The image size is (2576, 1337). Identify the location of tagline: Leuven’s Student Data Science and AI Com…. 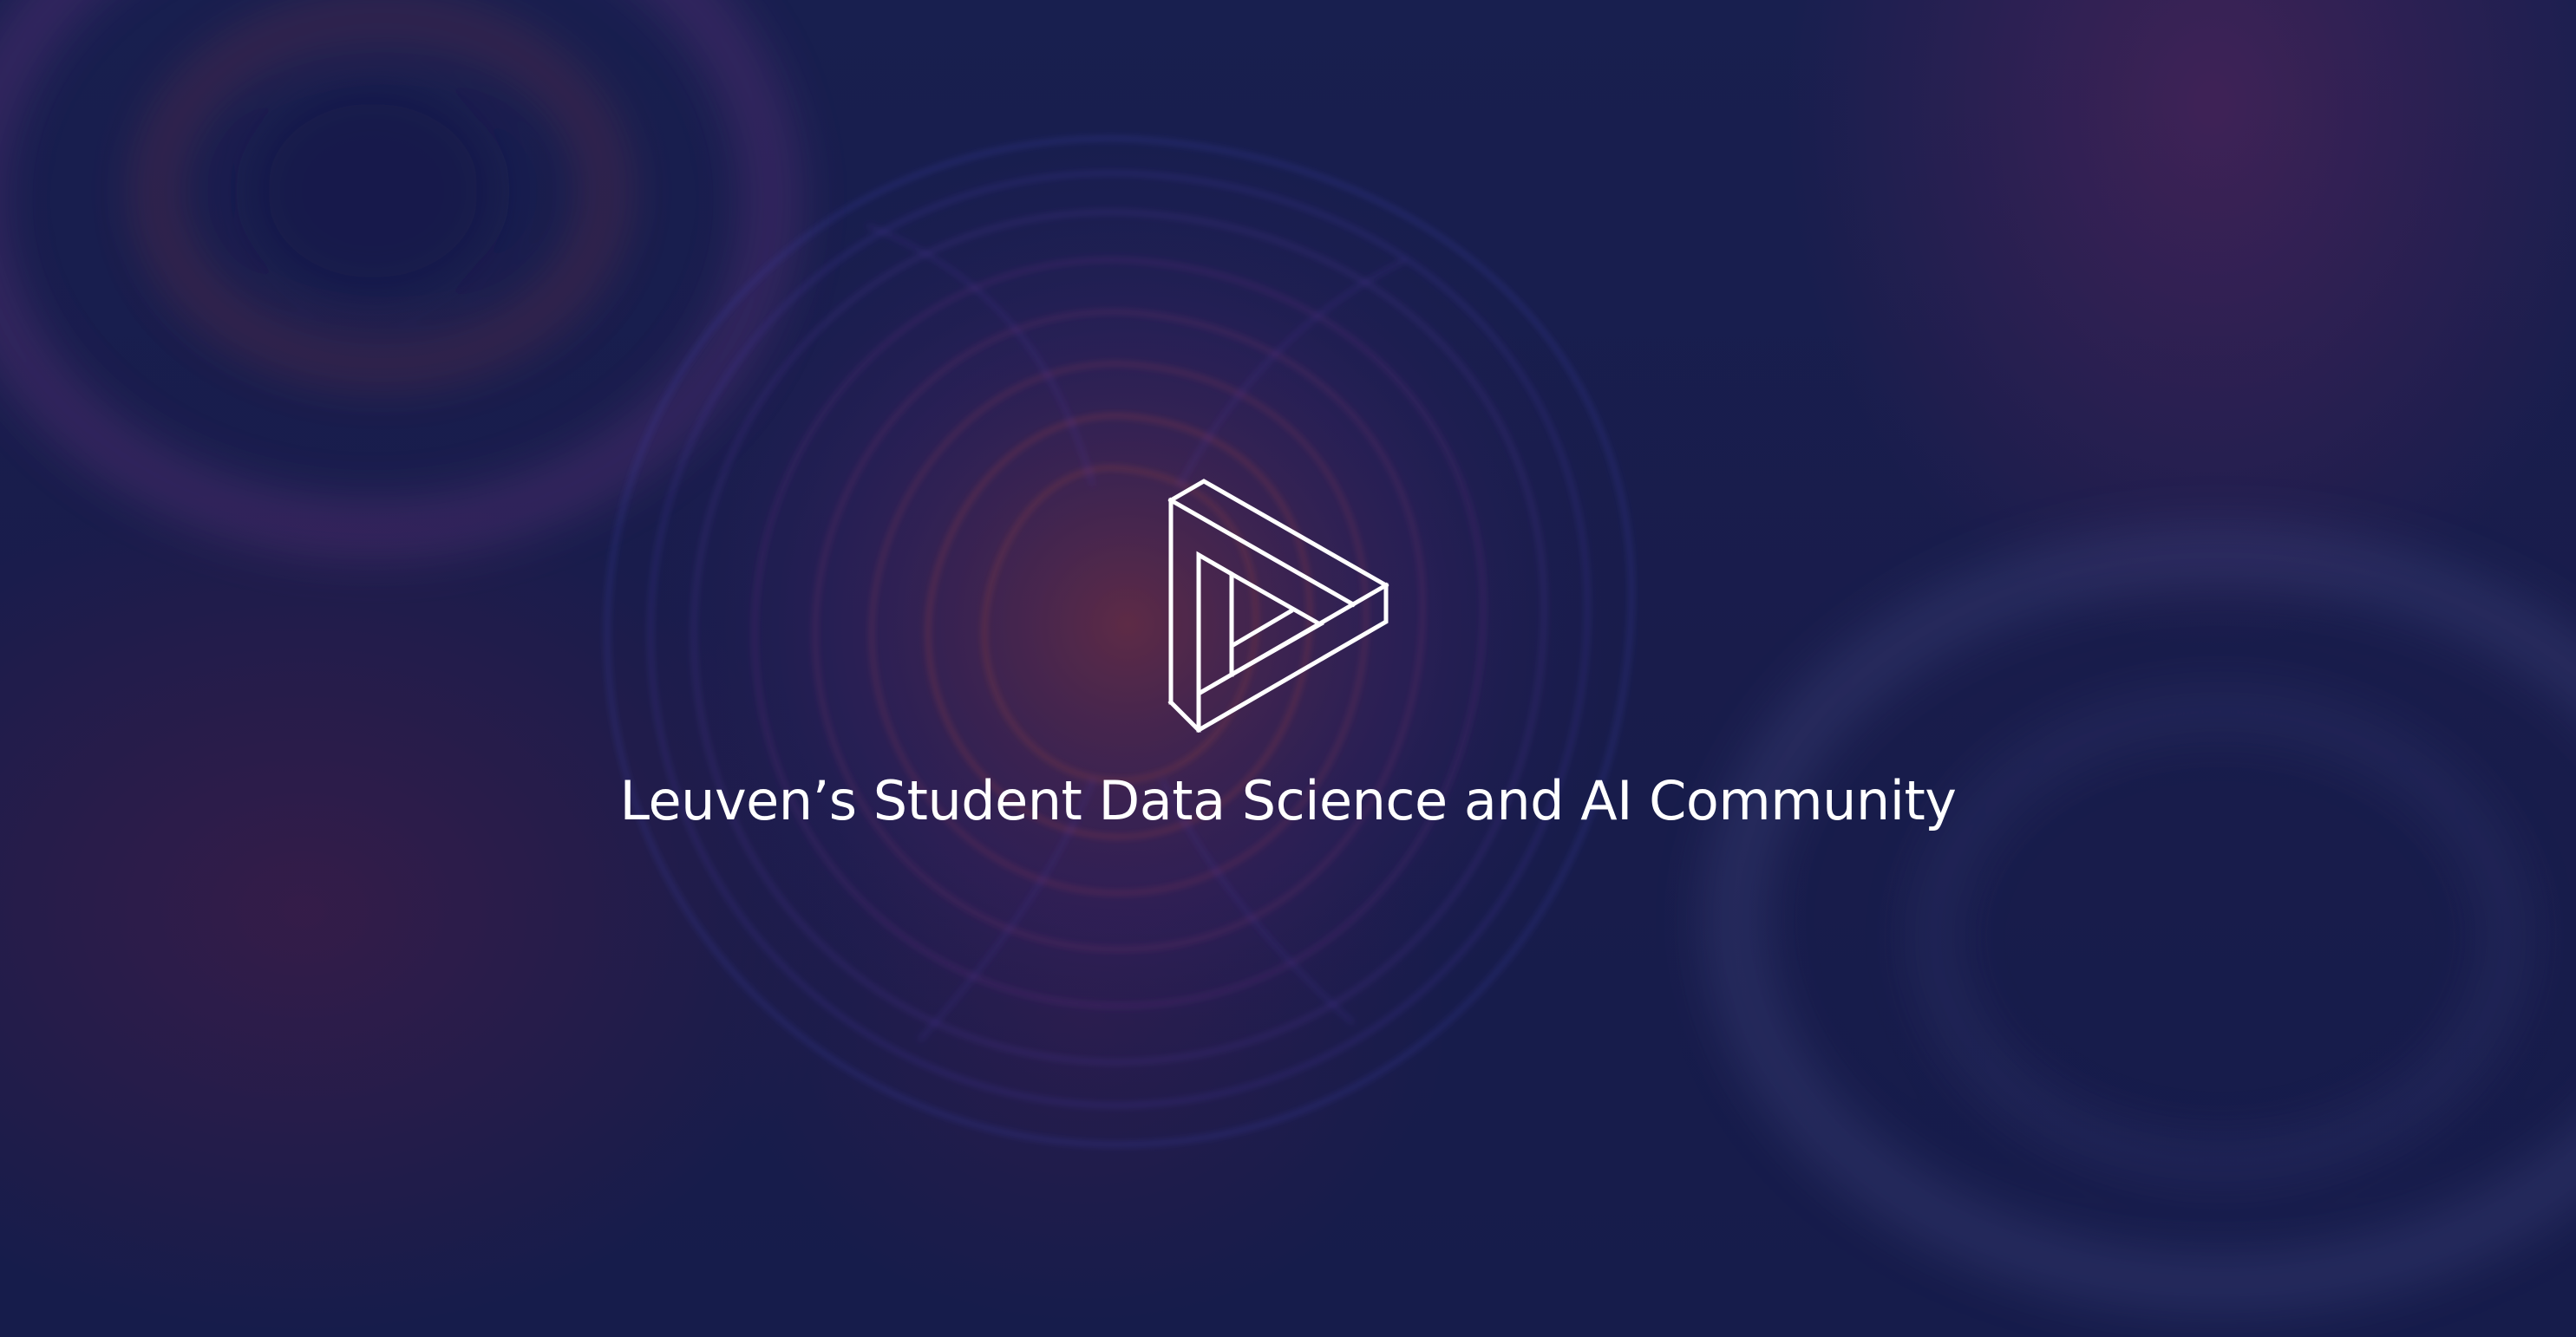
(1288, 800).